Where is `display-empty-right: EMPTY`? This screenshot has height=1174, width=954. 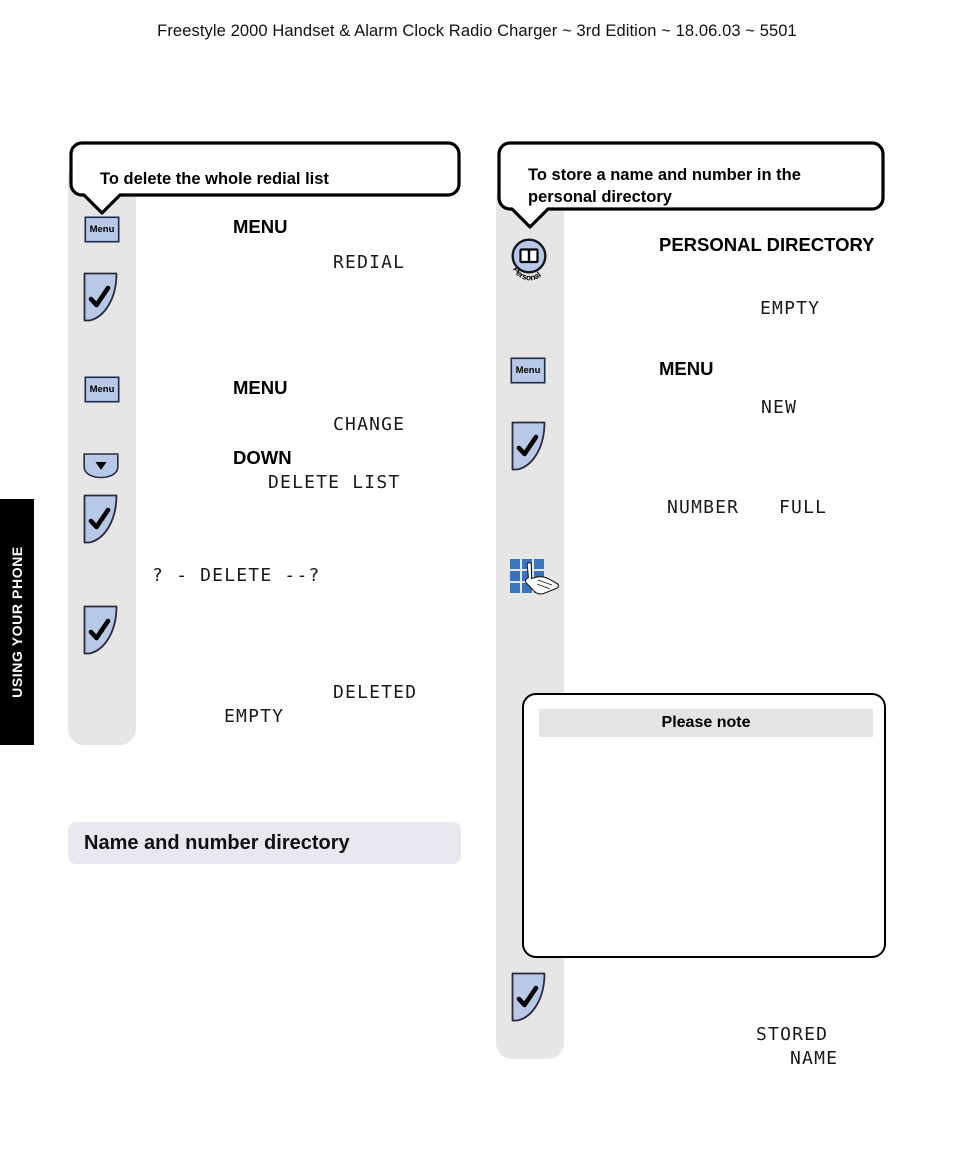
display-empty-right: EMPTY is located at coordinates (790, 308).